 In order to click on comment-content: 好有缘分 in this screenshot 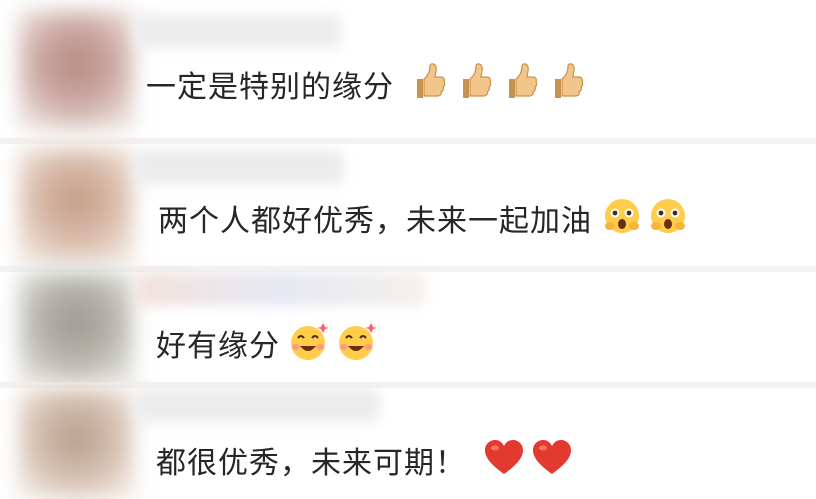, I will do `click(267, 343)`.